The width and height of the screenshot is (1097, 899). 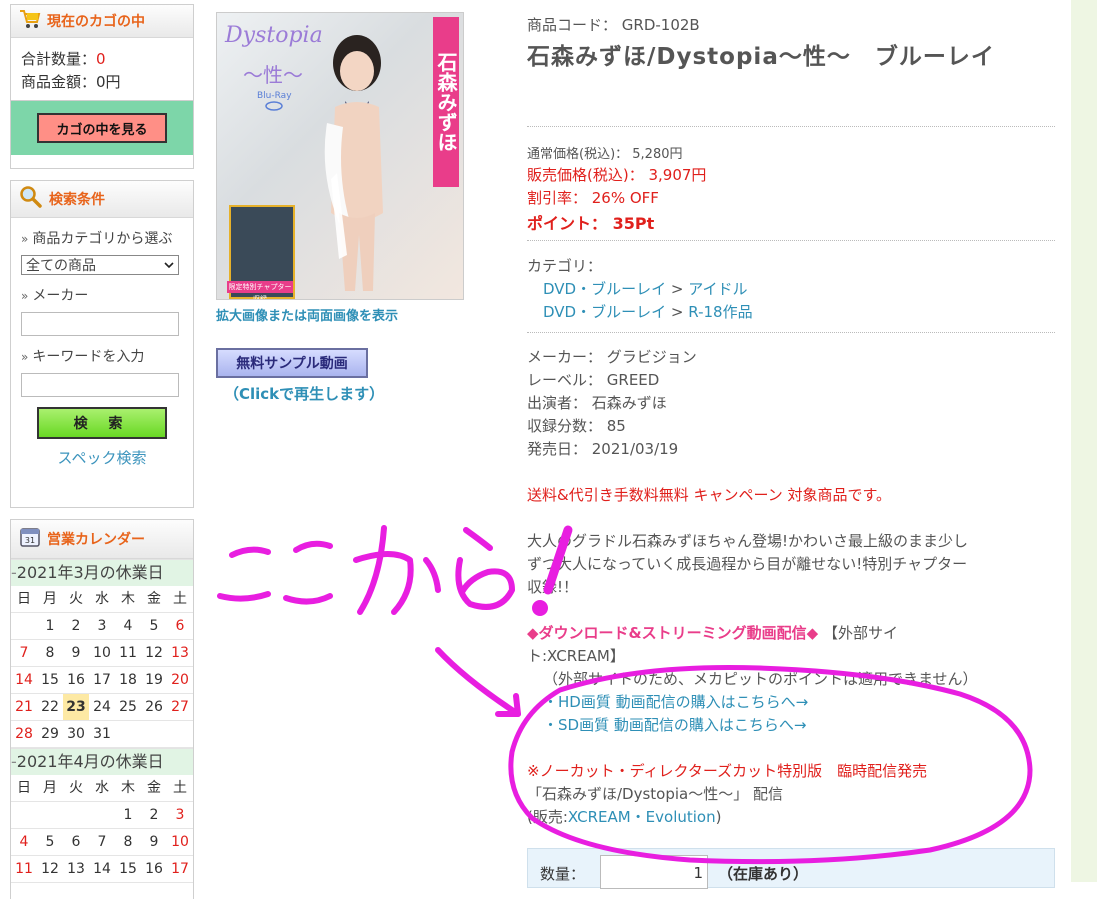 I want to click on cart-quantity-value: 0, so click(x=101, y=59).